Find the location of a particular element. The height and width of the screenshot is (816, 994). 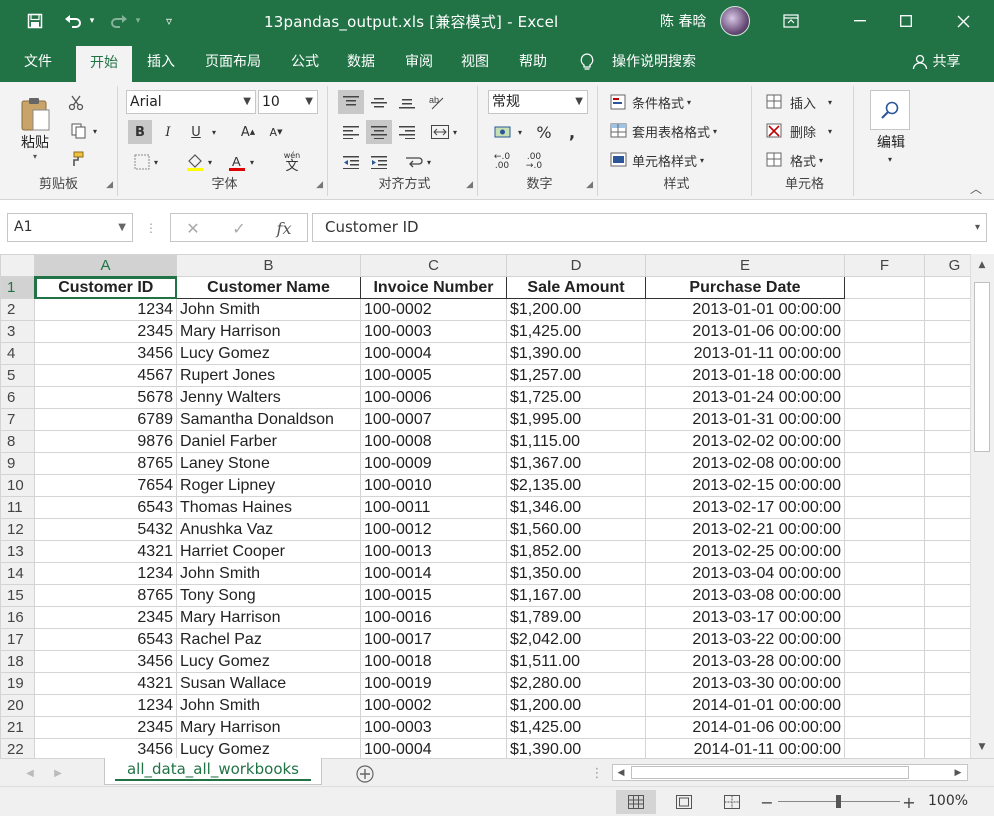

copy-icon: ▾ is located at coordinates (84, 131).